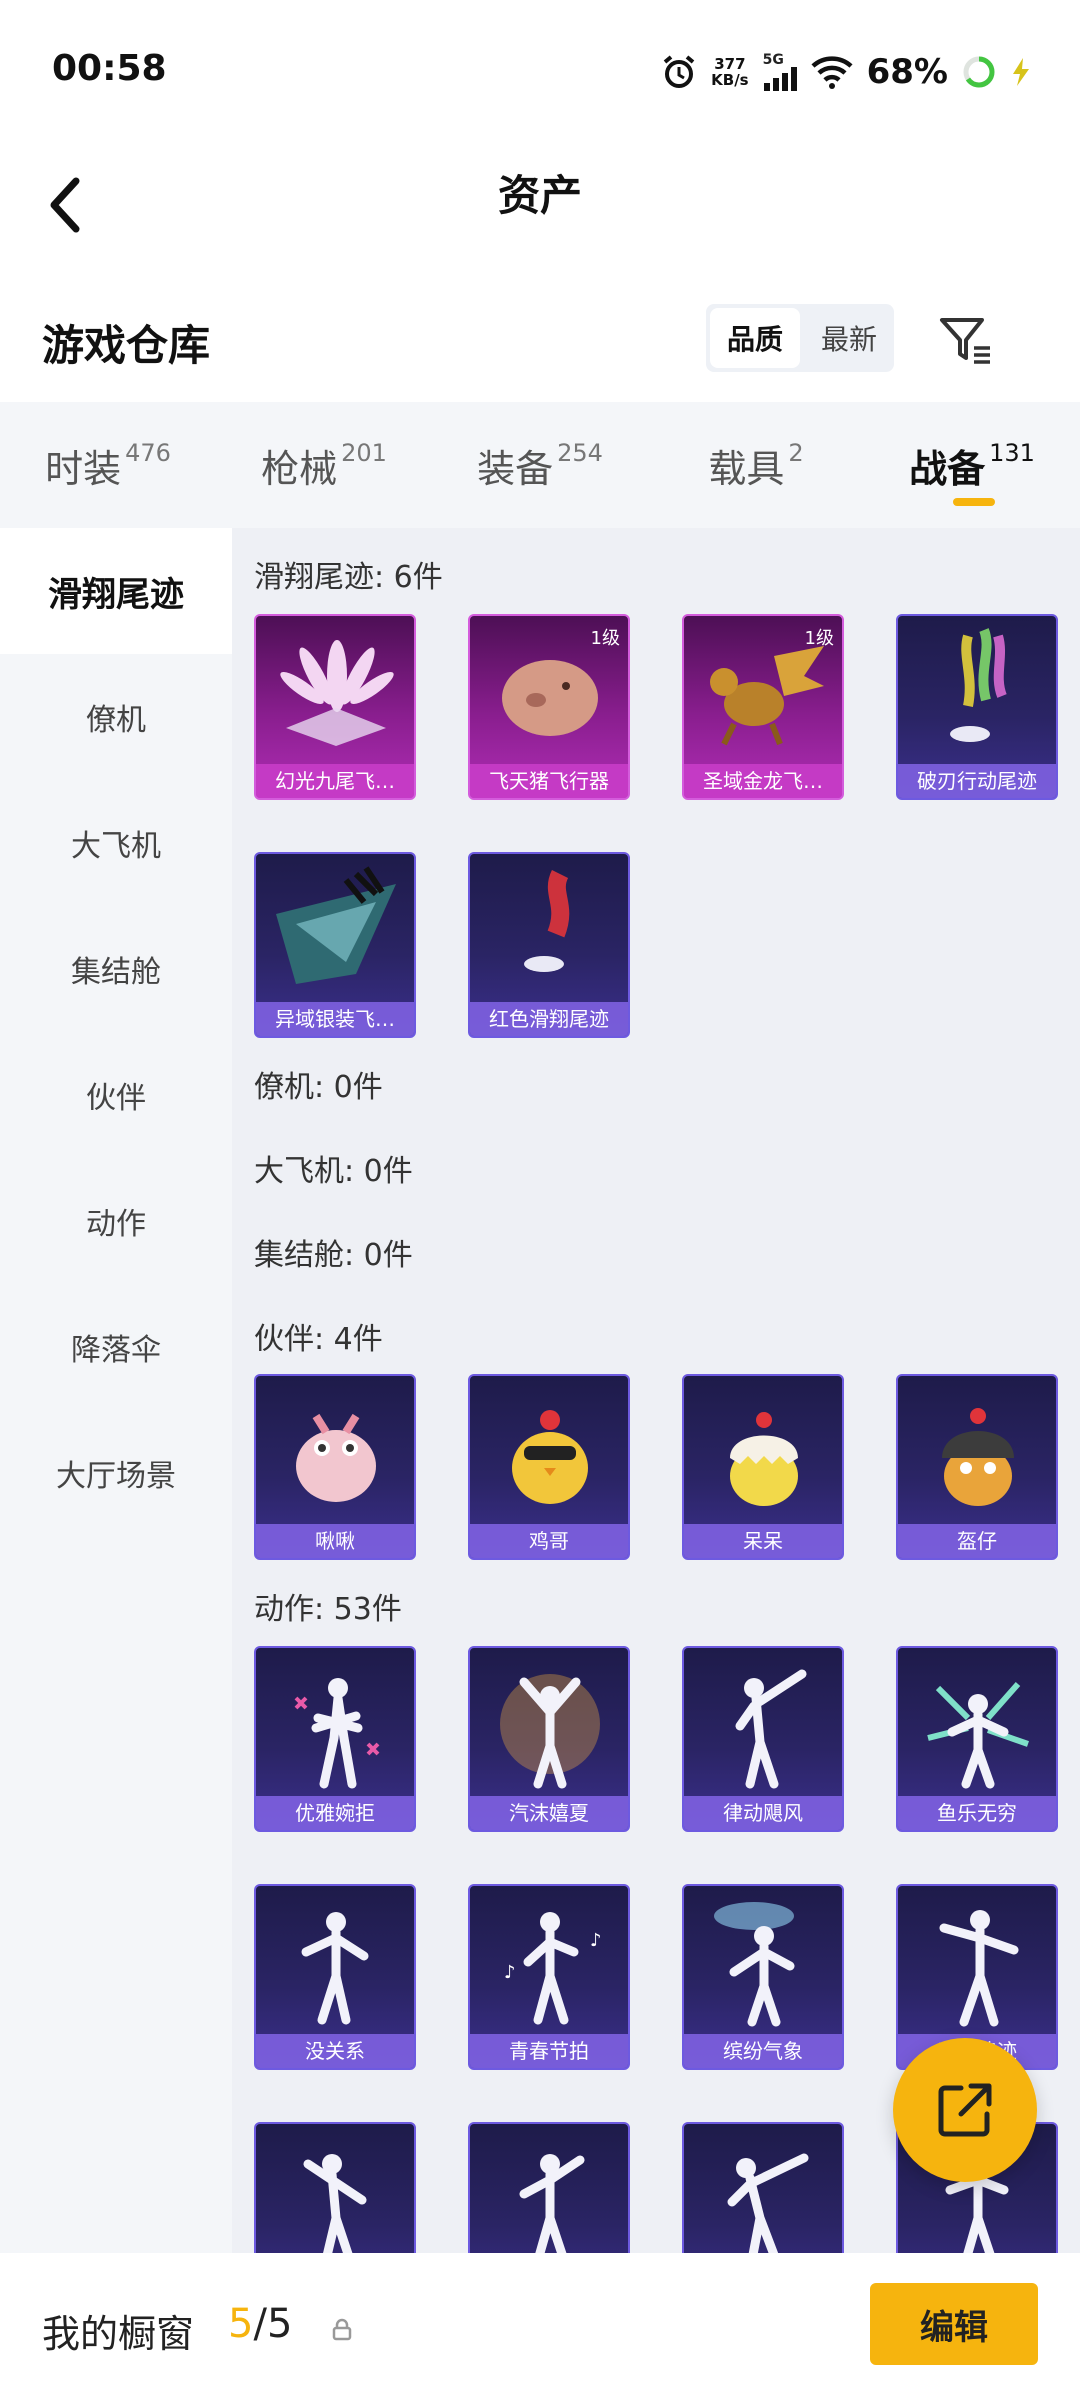 The width and height of the screenshot is (1080, 2400). Describe the element at coordinates (978, 1457) in the screenshot. I see `helmet-chick-art` at that location.